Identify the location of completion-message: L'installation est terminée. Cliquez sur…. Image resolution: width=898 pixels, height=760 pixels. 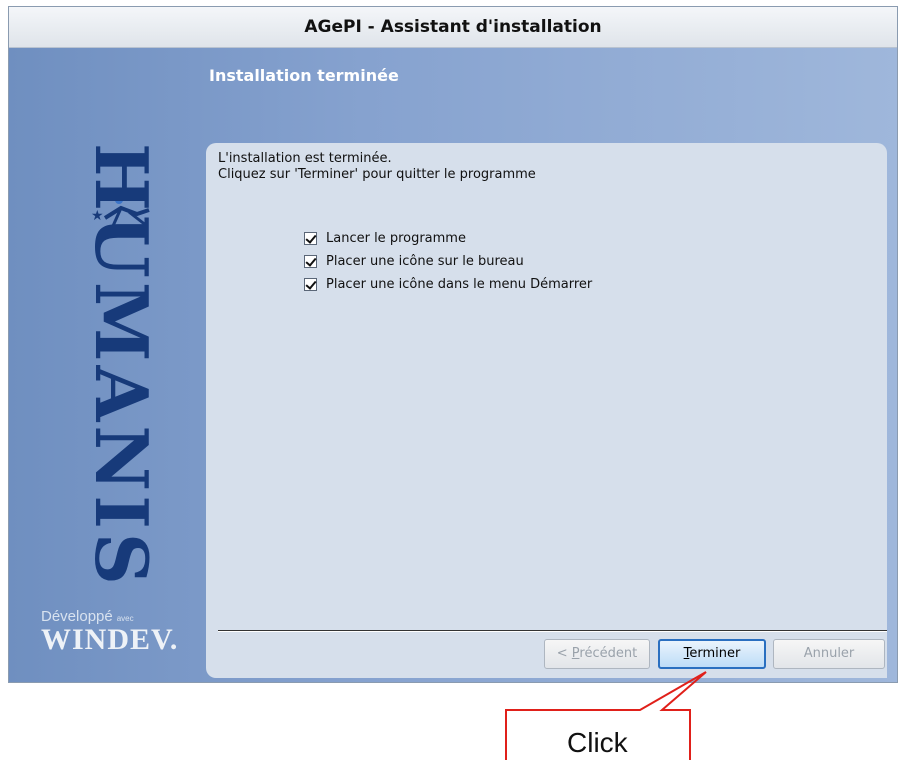
(377, 167).